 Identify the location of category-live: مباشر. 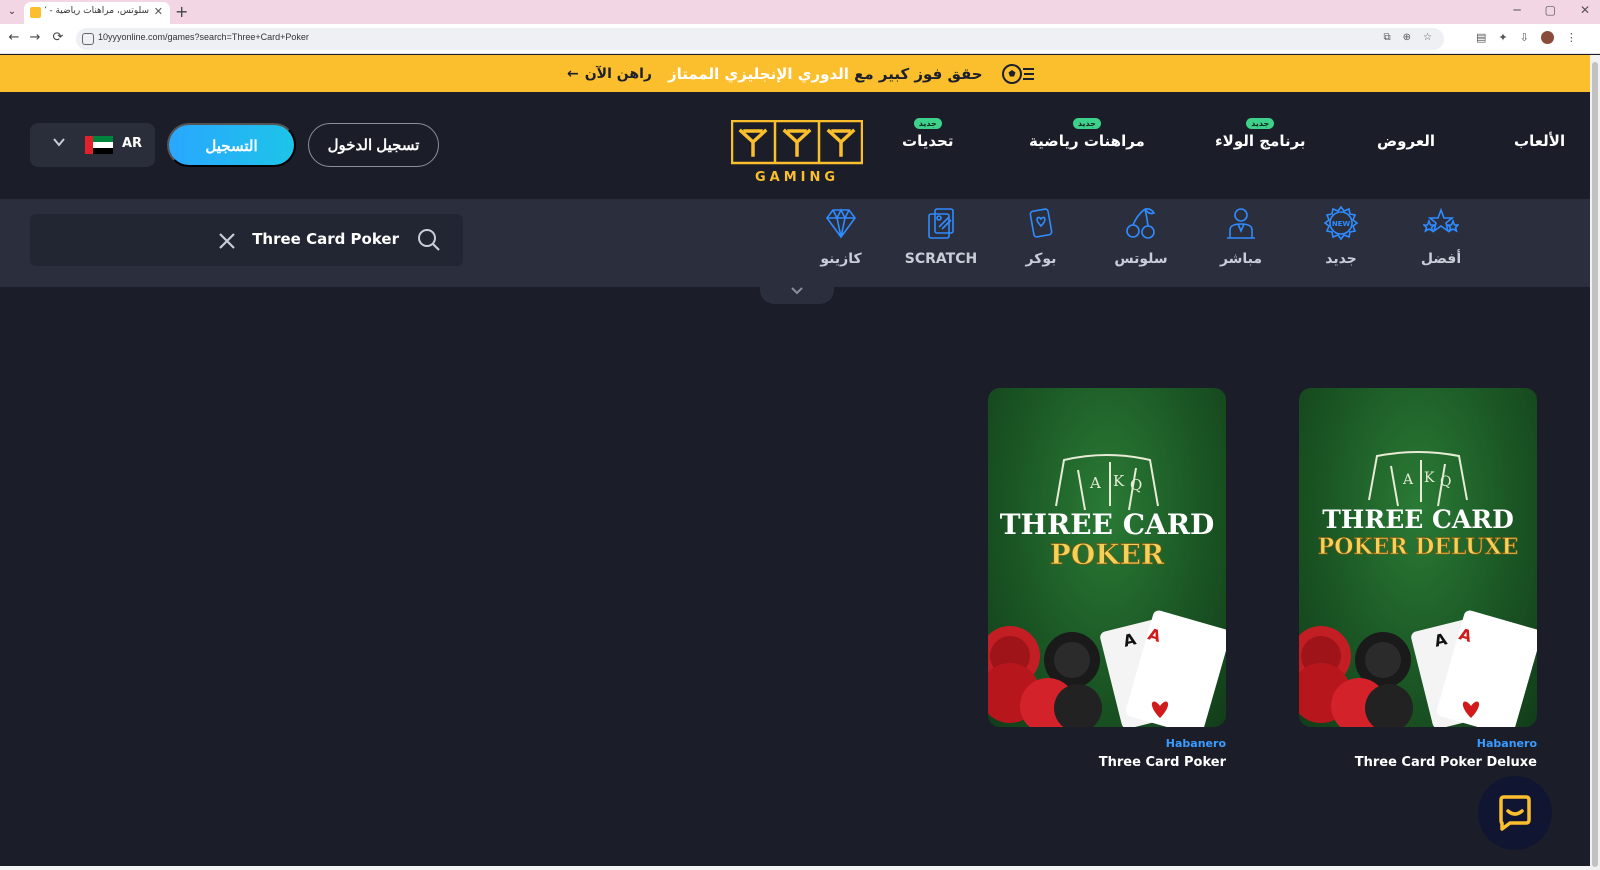
(1241, 236).